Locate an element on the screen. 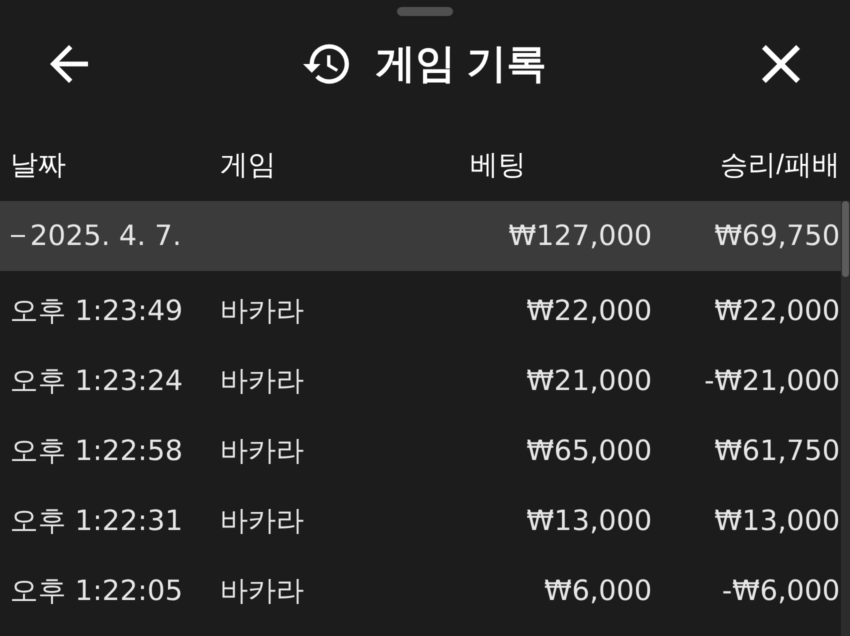 This screenshot has width=850, height=636. back-button is located at coordinates (69, 64).